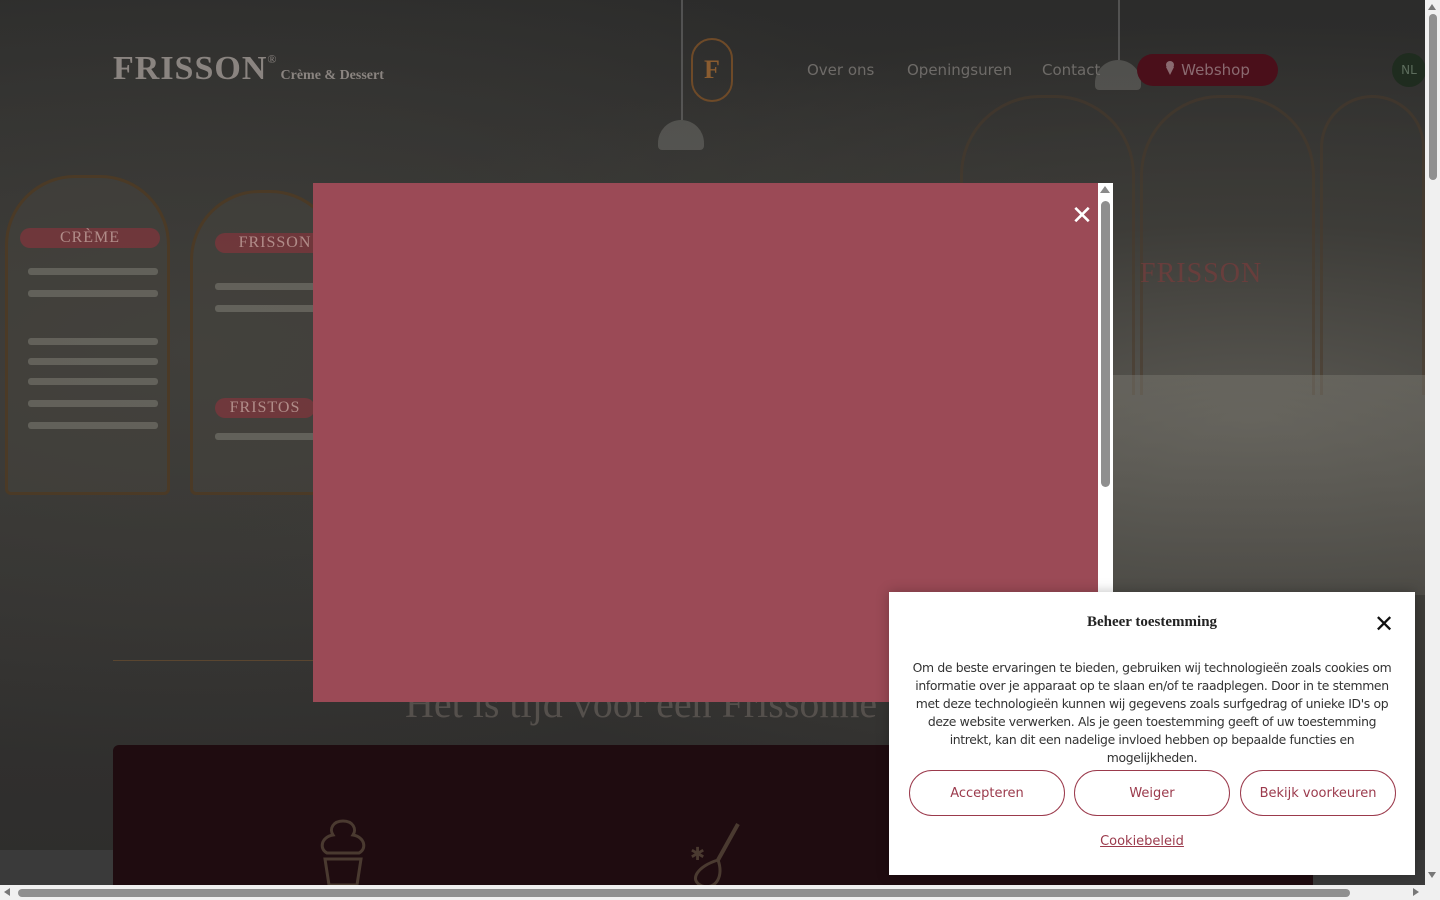 The height and width of the screenshot is (900, 1440). Describe the element at coordinates (332, 75) in the screenshot. I see `logo-tagline: Crème & Dessert` at that location.